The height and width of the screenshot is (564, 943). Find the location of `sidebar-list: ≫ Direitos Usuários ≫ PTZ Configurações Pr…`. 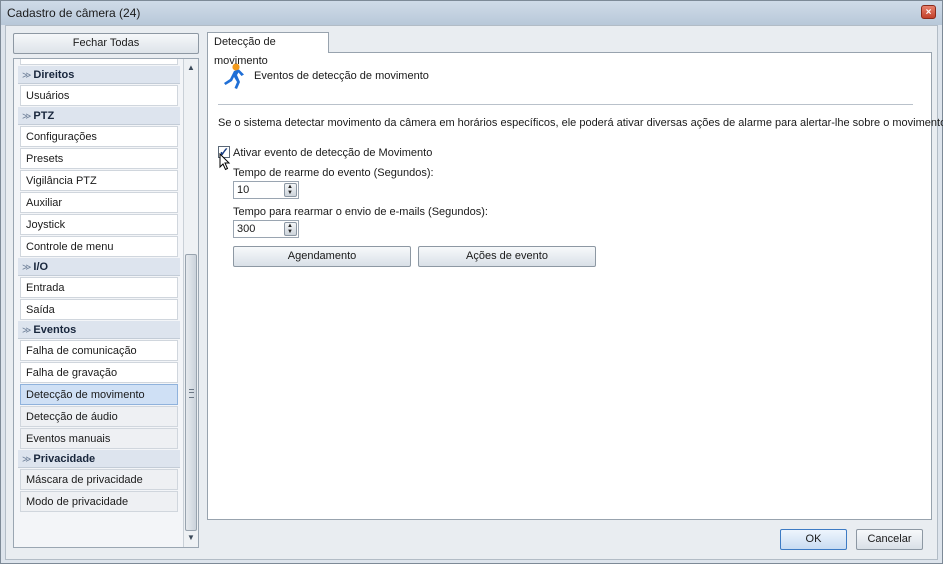

sidebar-list: ≫ Direitos Usuários ≫ PTZ Configurações Pr… is located at coordinates (99, 286).